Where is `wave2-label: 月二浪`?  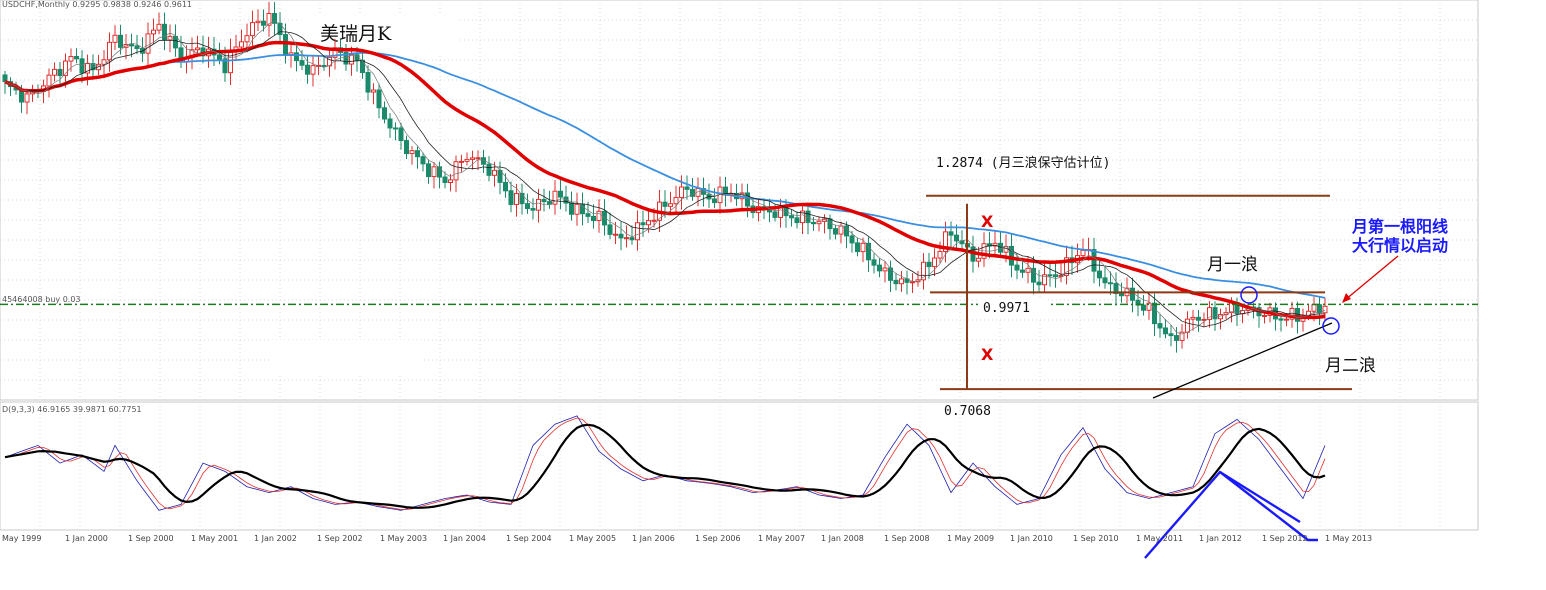
wave2-label: 月二浪 is located at coordinates (1350, 366).